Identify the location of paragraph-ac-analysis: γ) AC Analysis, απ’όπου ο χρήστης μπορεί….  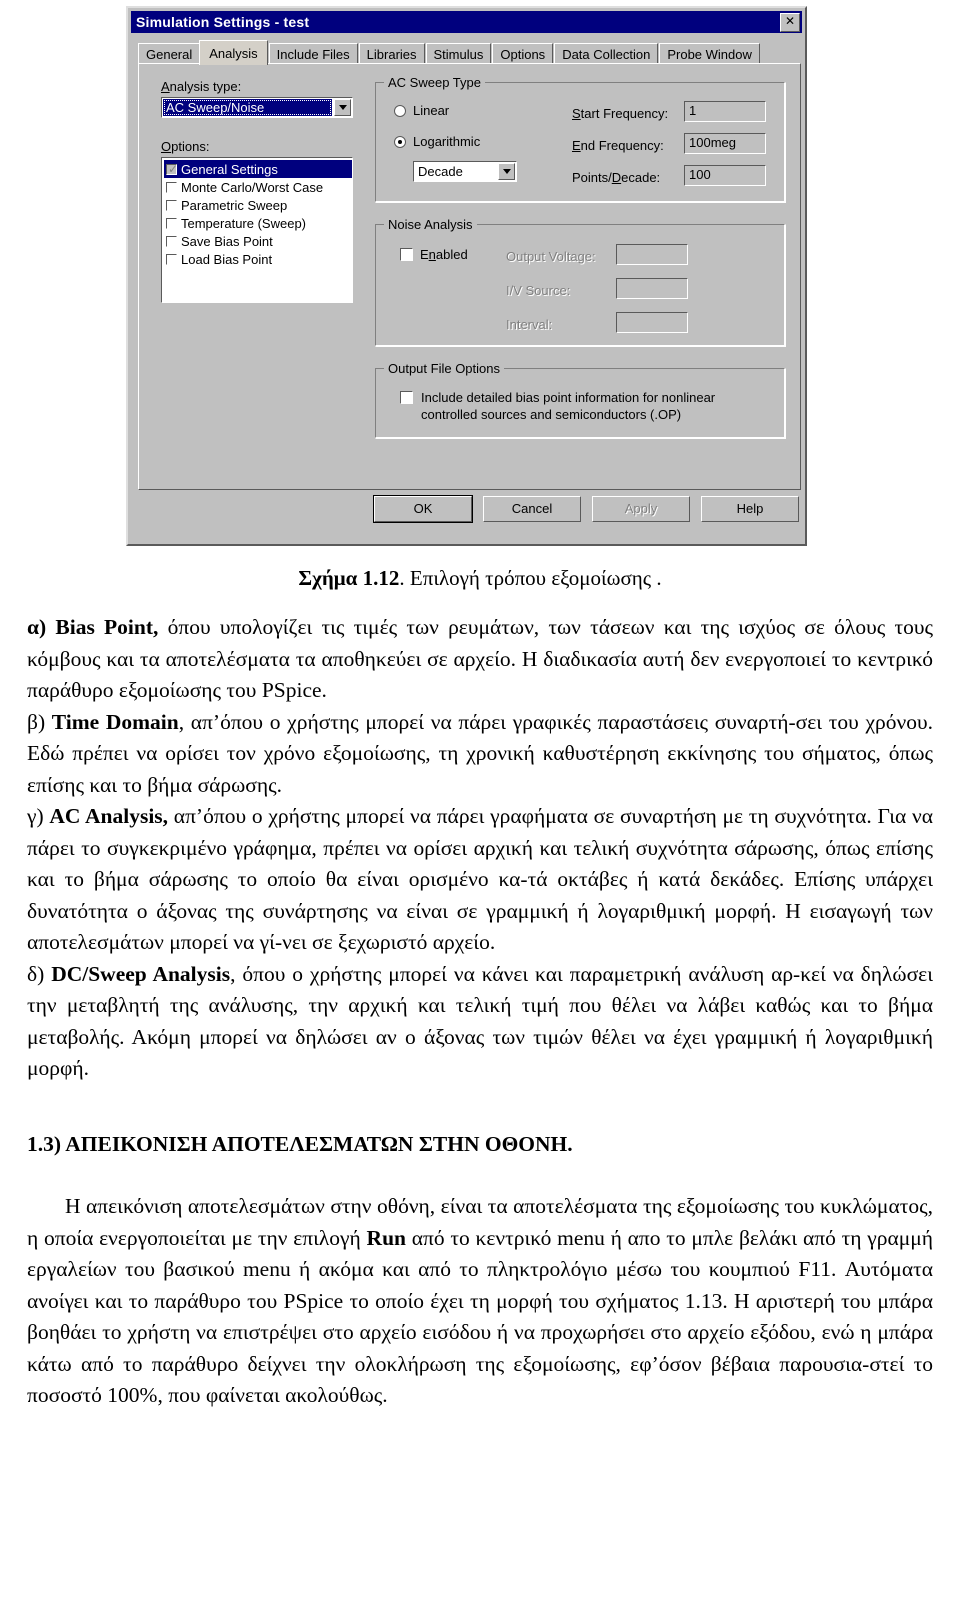
(480, 880).